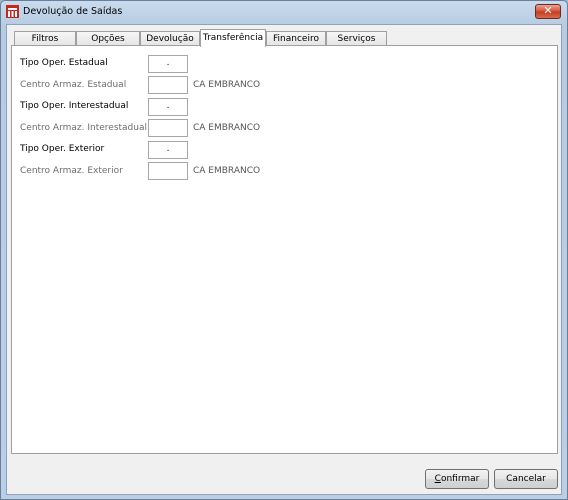 Image resolution: width=568 pixels, height=500 pixels. What do you see at coordinates (74, 106) in the screenshot?
I see `tipo-oper-interestadual-label: Tipo Oper. Interestadual` at bounding box center [74, 106].